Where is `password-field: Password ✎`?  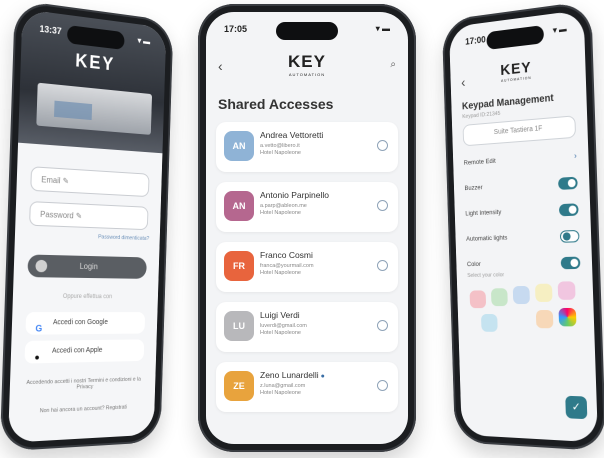 password-field: Password ✎ is located at coordinates (89, 216).